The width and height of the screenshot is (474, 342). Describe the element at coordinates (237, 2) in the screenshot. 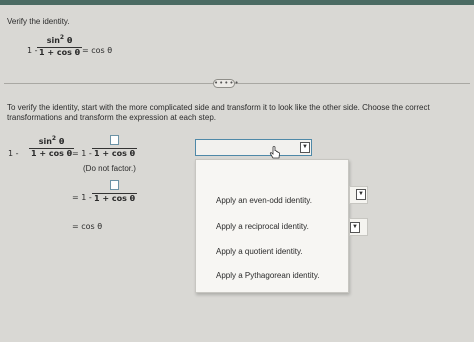

I see `top-bar` at that location.